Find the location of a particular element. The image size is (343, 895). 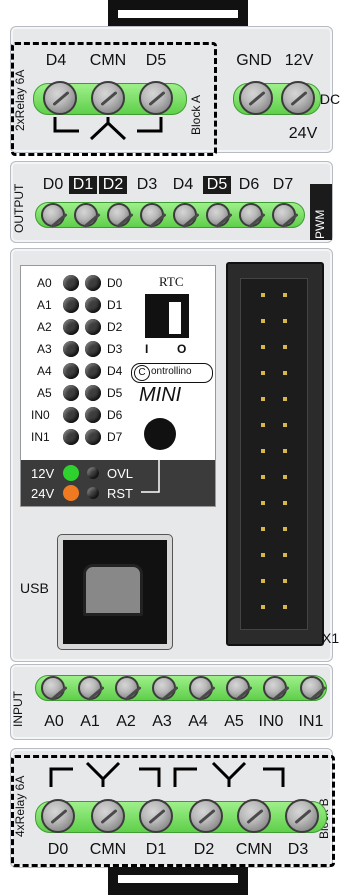

pin-label-d5: D5 is located at coordinates (156, 60).